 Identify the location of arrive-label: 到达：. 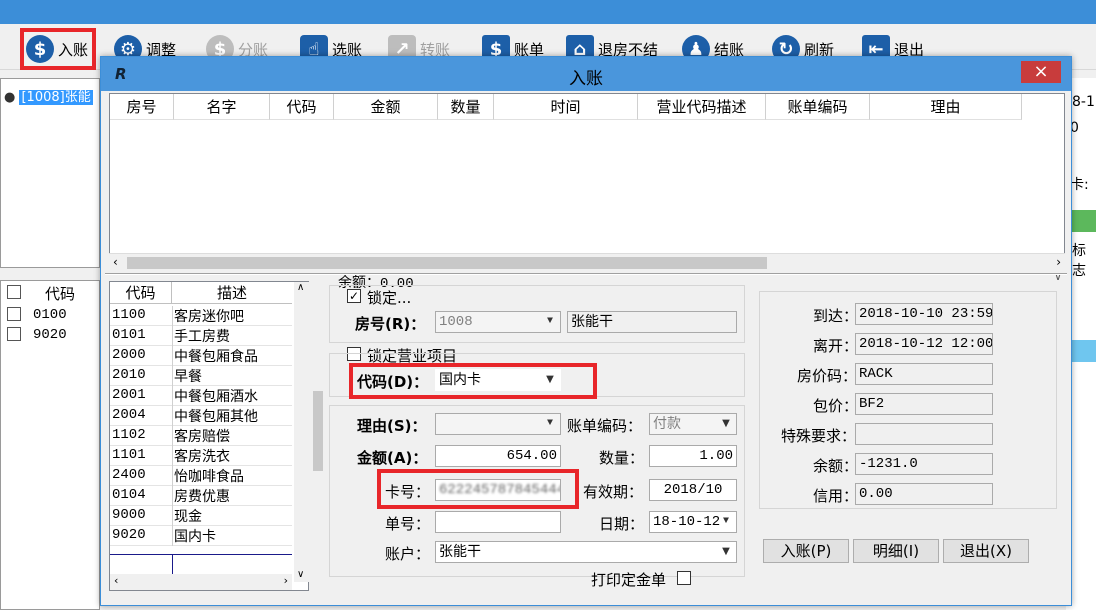
(836, 316).